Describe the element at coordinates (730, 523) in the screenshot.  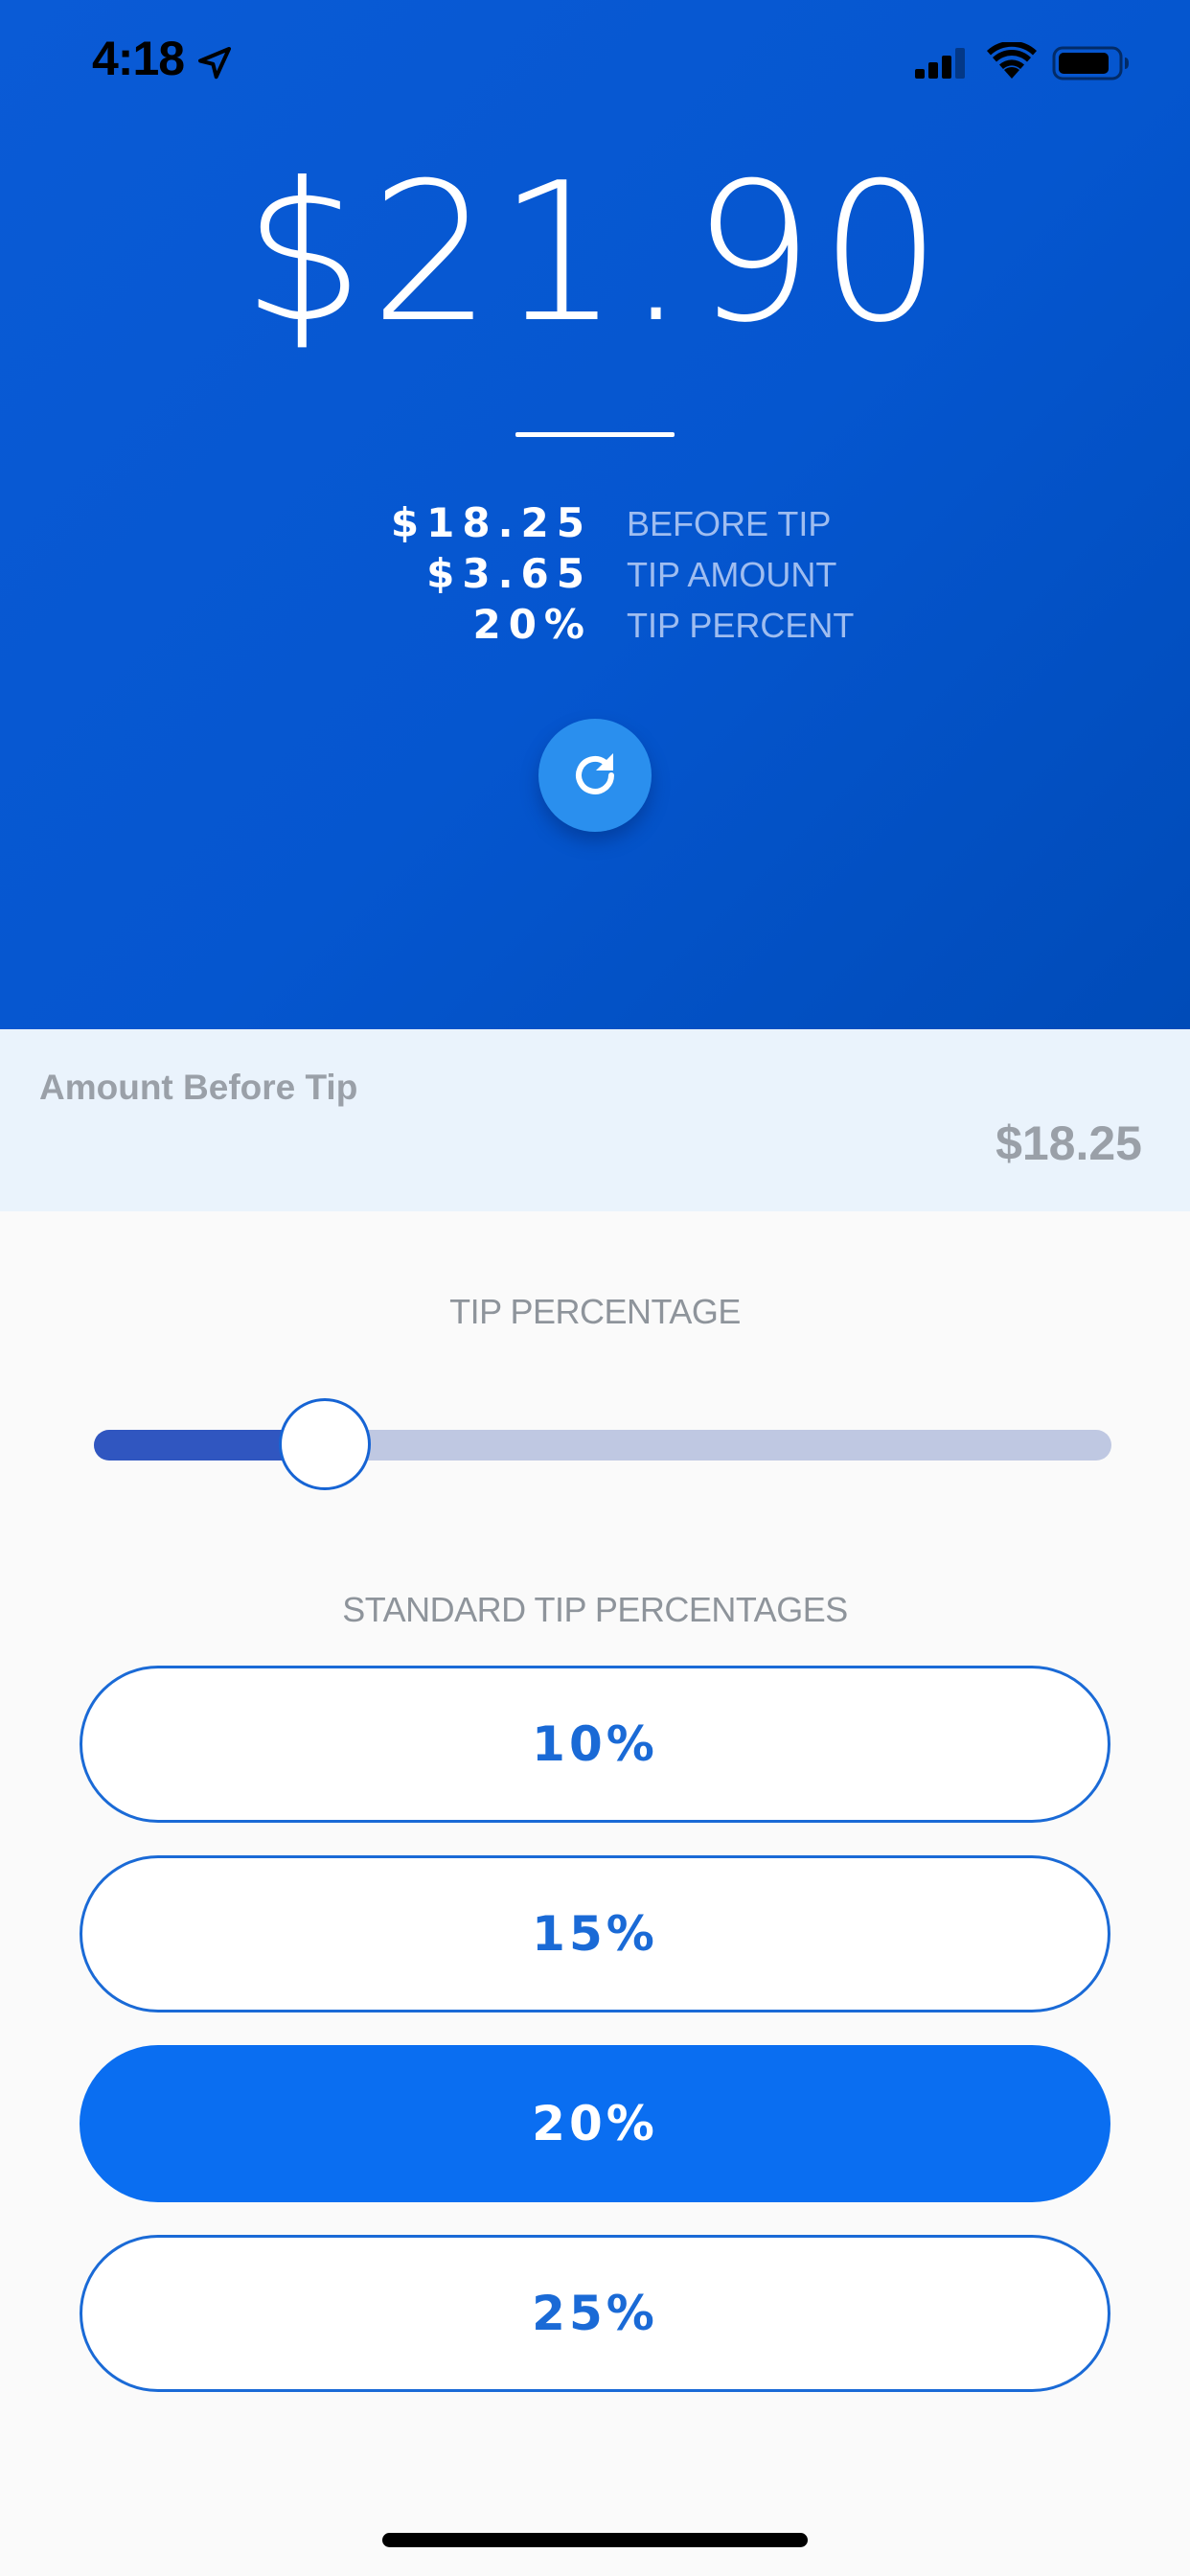
I see `before-tip-label: BEFORE TIP` at that location.